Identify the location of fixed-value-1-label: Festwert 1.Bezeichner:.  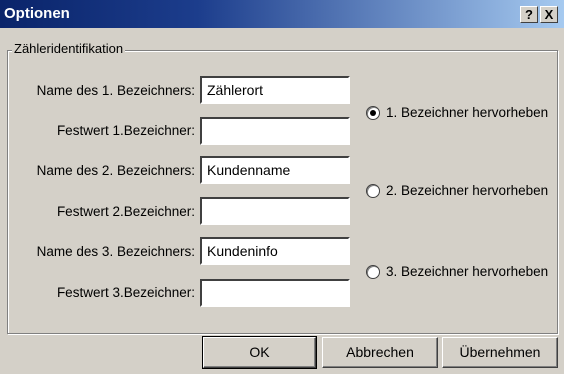
(125, 130).